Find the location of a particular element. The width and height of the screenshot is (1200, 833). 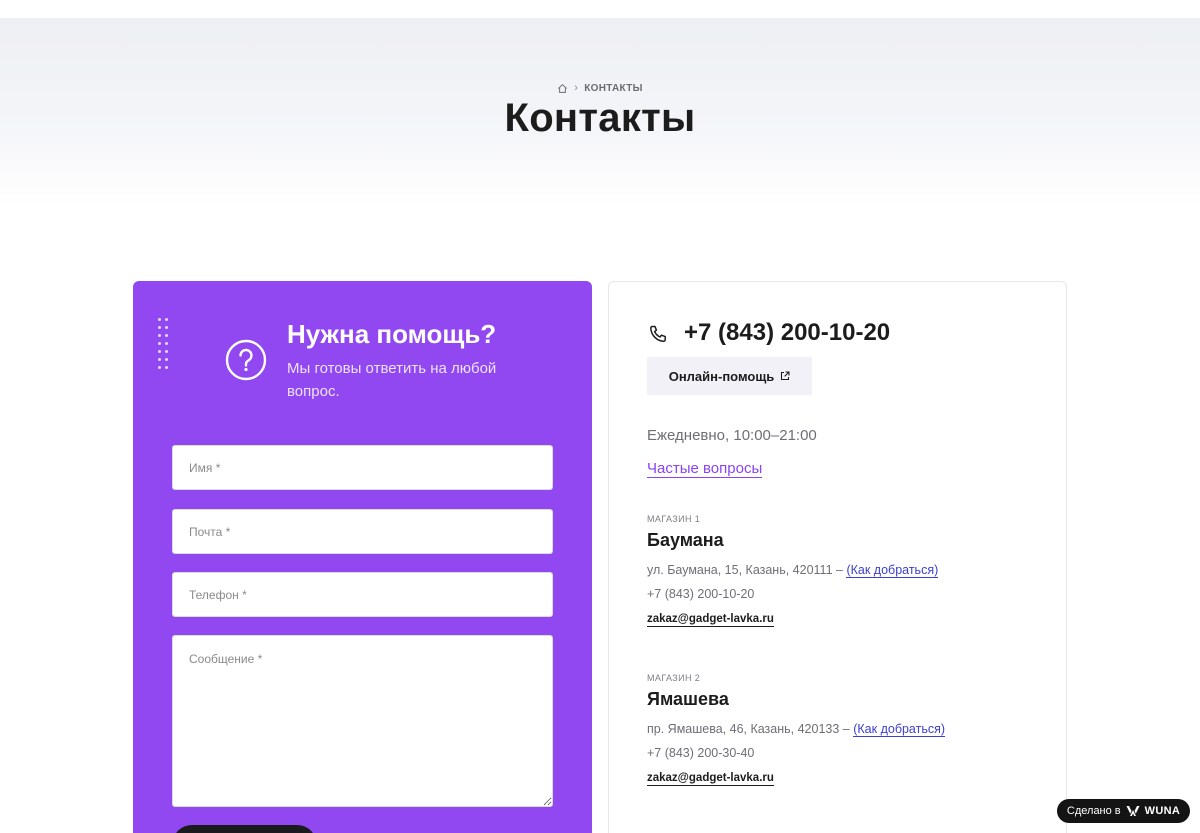

store-label: МАГАЗИН 1 is located at coordinates (674, 519).